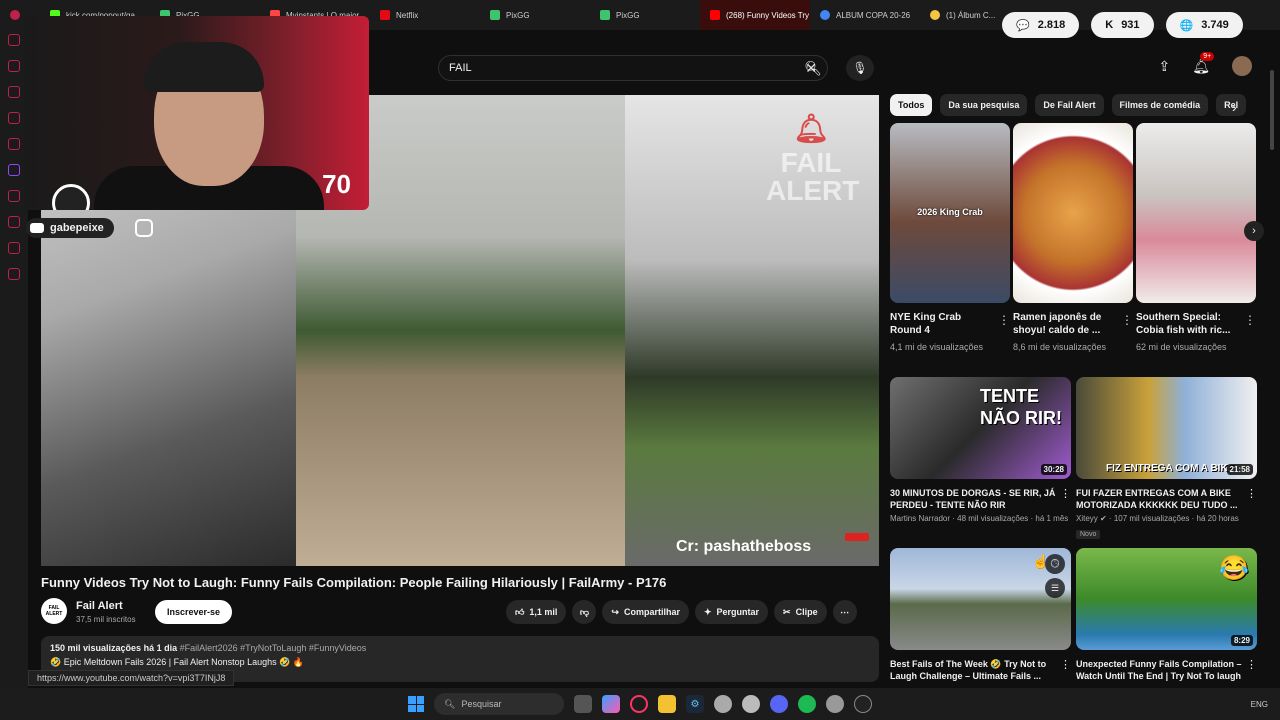 This screenshot has height=720, width=1280. What do you see at coordinates (768, 15) in the screenshot?
I see `tab-label: (268) Funny Videos Try N` at bounding box center [768, 15].